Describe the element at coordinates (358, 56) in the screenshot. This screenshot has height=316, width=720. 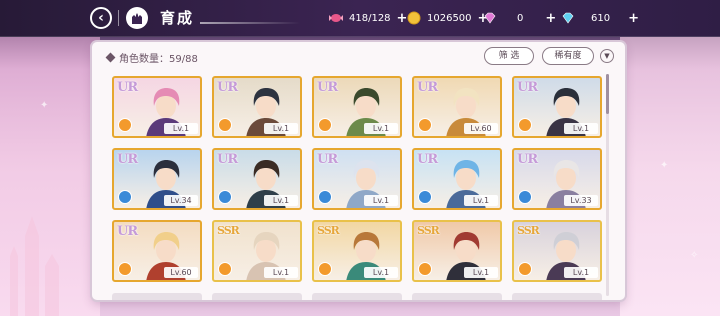
I see `panel-header: 角色数量：59/88 筛 选 稀有度 ▼` at that location.